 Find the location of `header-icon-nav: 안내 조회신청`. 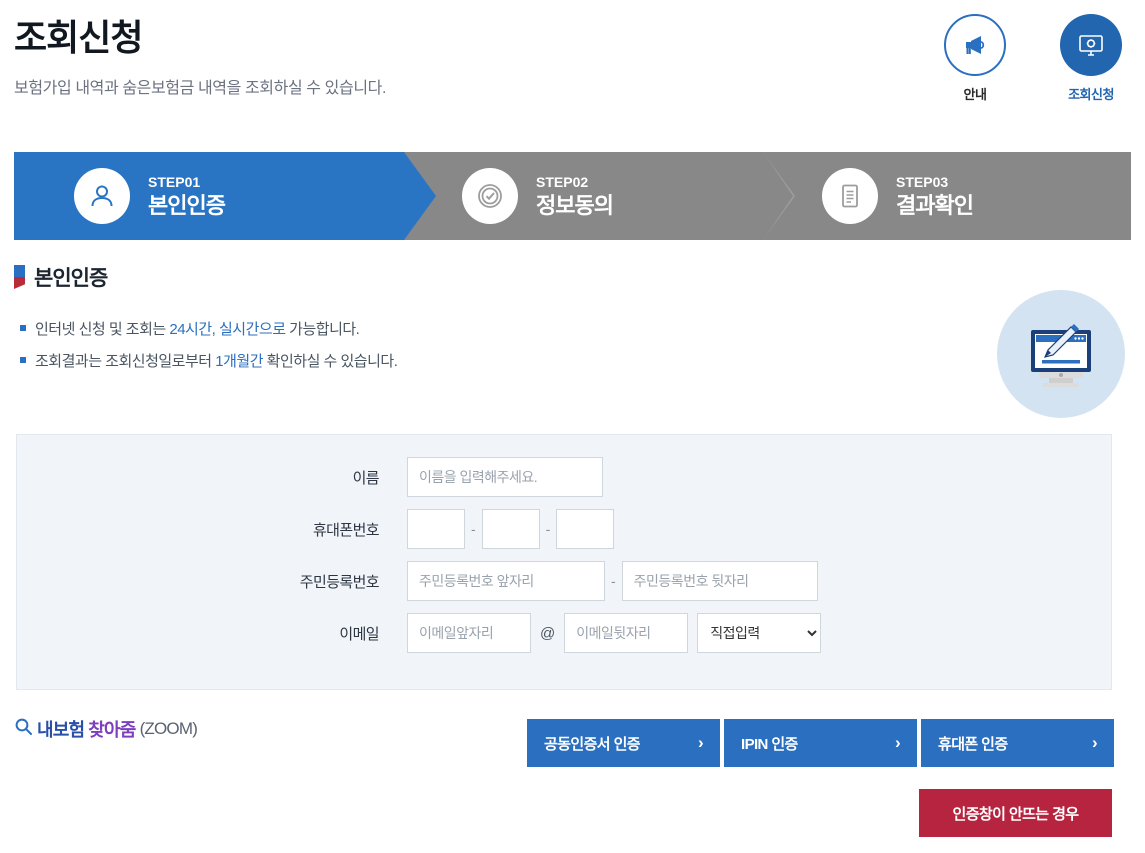

header-icon-nav: 안내 조회신청 is located at coordinates (1033, 58).